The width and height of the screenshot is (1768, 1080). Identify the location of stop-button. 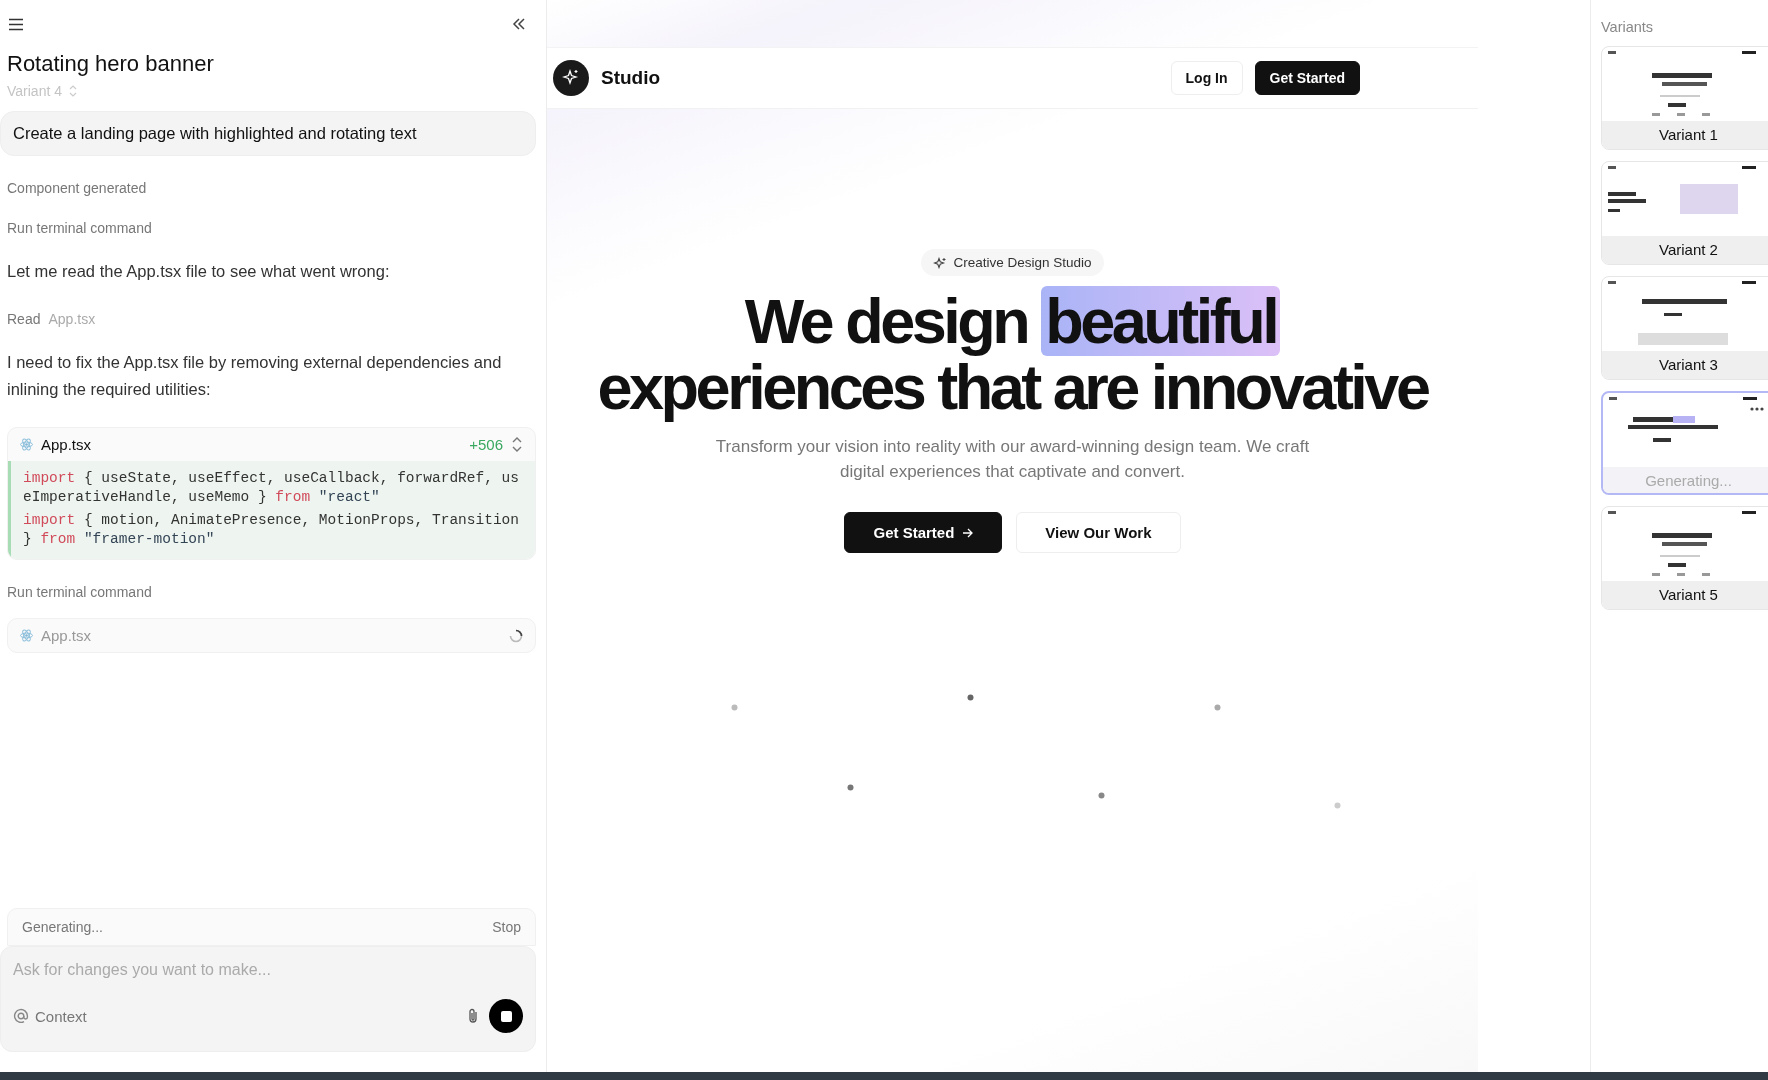
(506, 1016).